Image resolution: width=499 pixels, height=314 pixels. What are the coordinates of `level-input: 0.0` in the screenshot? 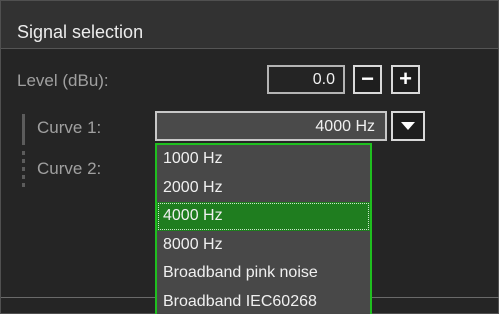 It's located at (306, 79).